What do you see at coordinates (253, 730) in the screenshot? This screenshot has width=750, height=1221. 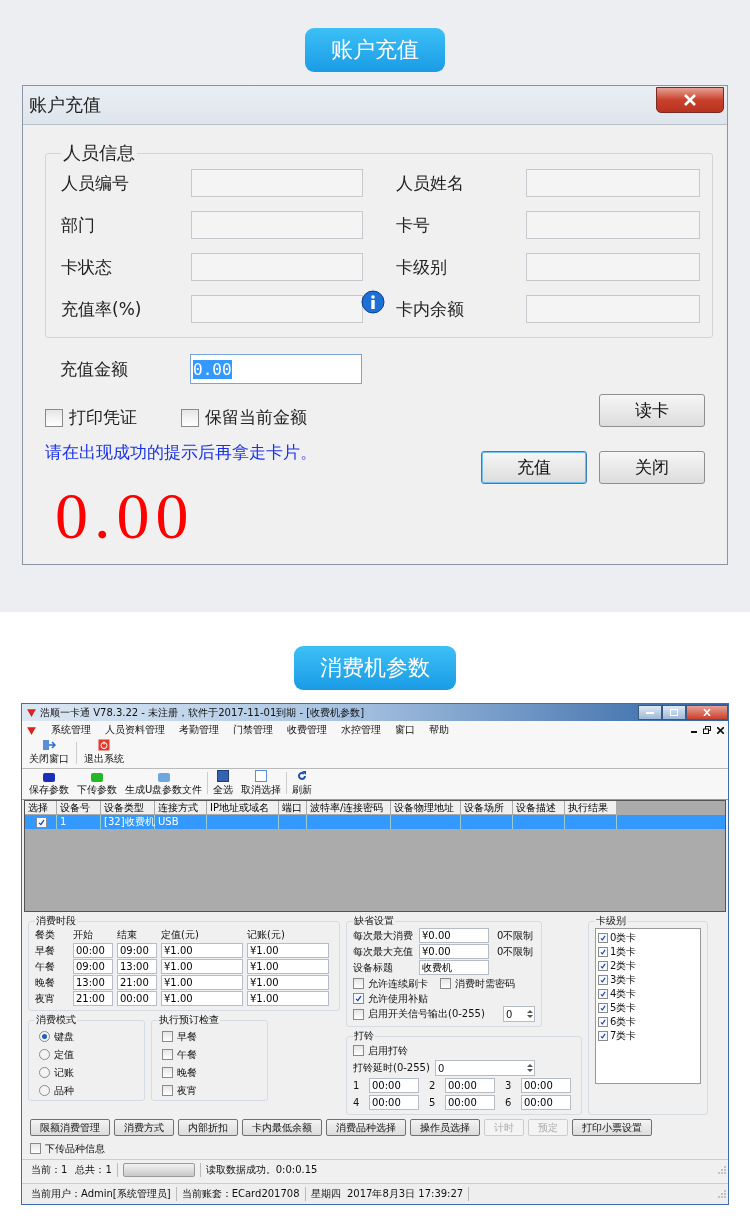 I see `menu-item: 门禁管理` at bounding box center [253, 730].